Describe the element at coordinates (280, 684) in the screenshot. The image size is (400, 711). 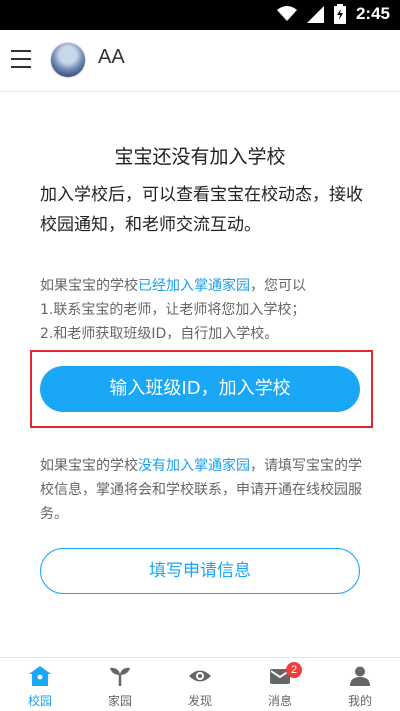
I see `tab-messages: 2 消息` at that location.